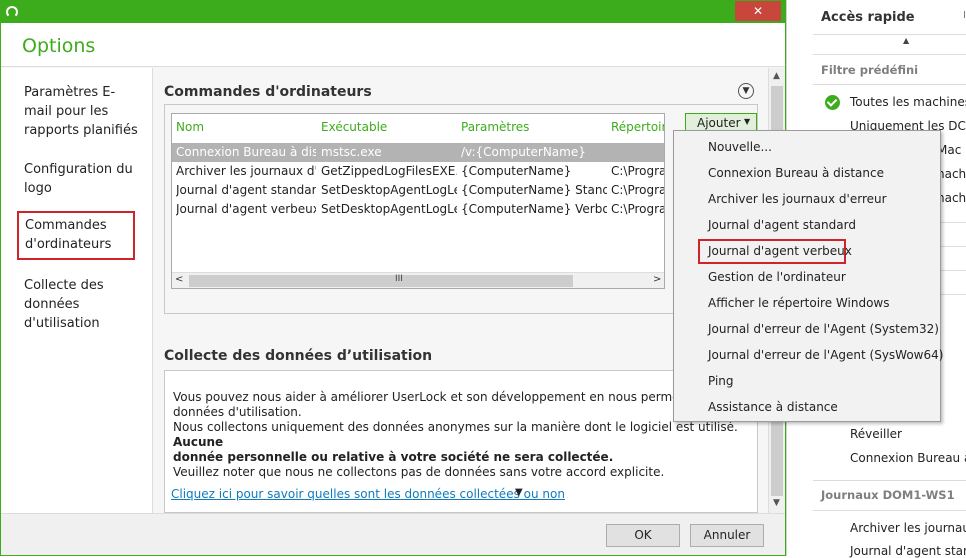  Describe the element at coordinates (268, 92) in the screenshot. I see `commands-section-title: Commandes d'ordinateurs` at that location.